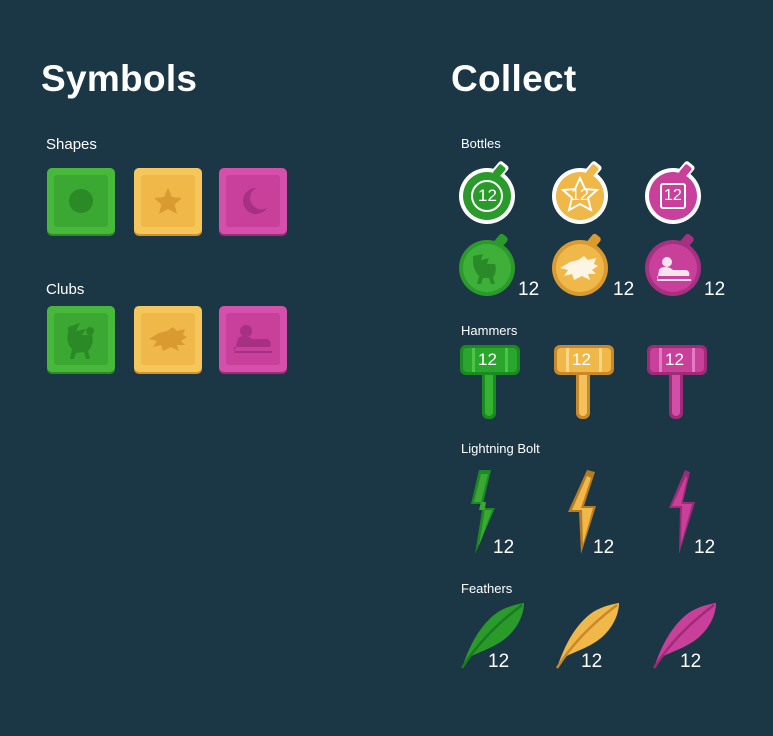 Image resolution: width=773 pixels, height=736 pixels. Describe the element at coordinates (580, 264) in the screenshot. I see `dragon-bottle-icon` at that location.